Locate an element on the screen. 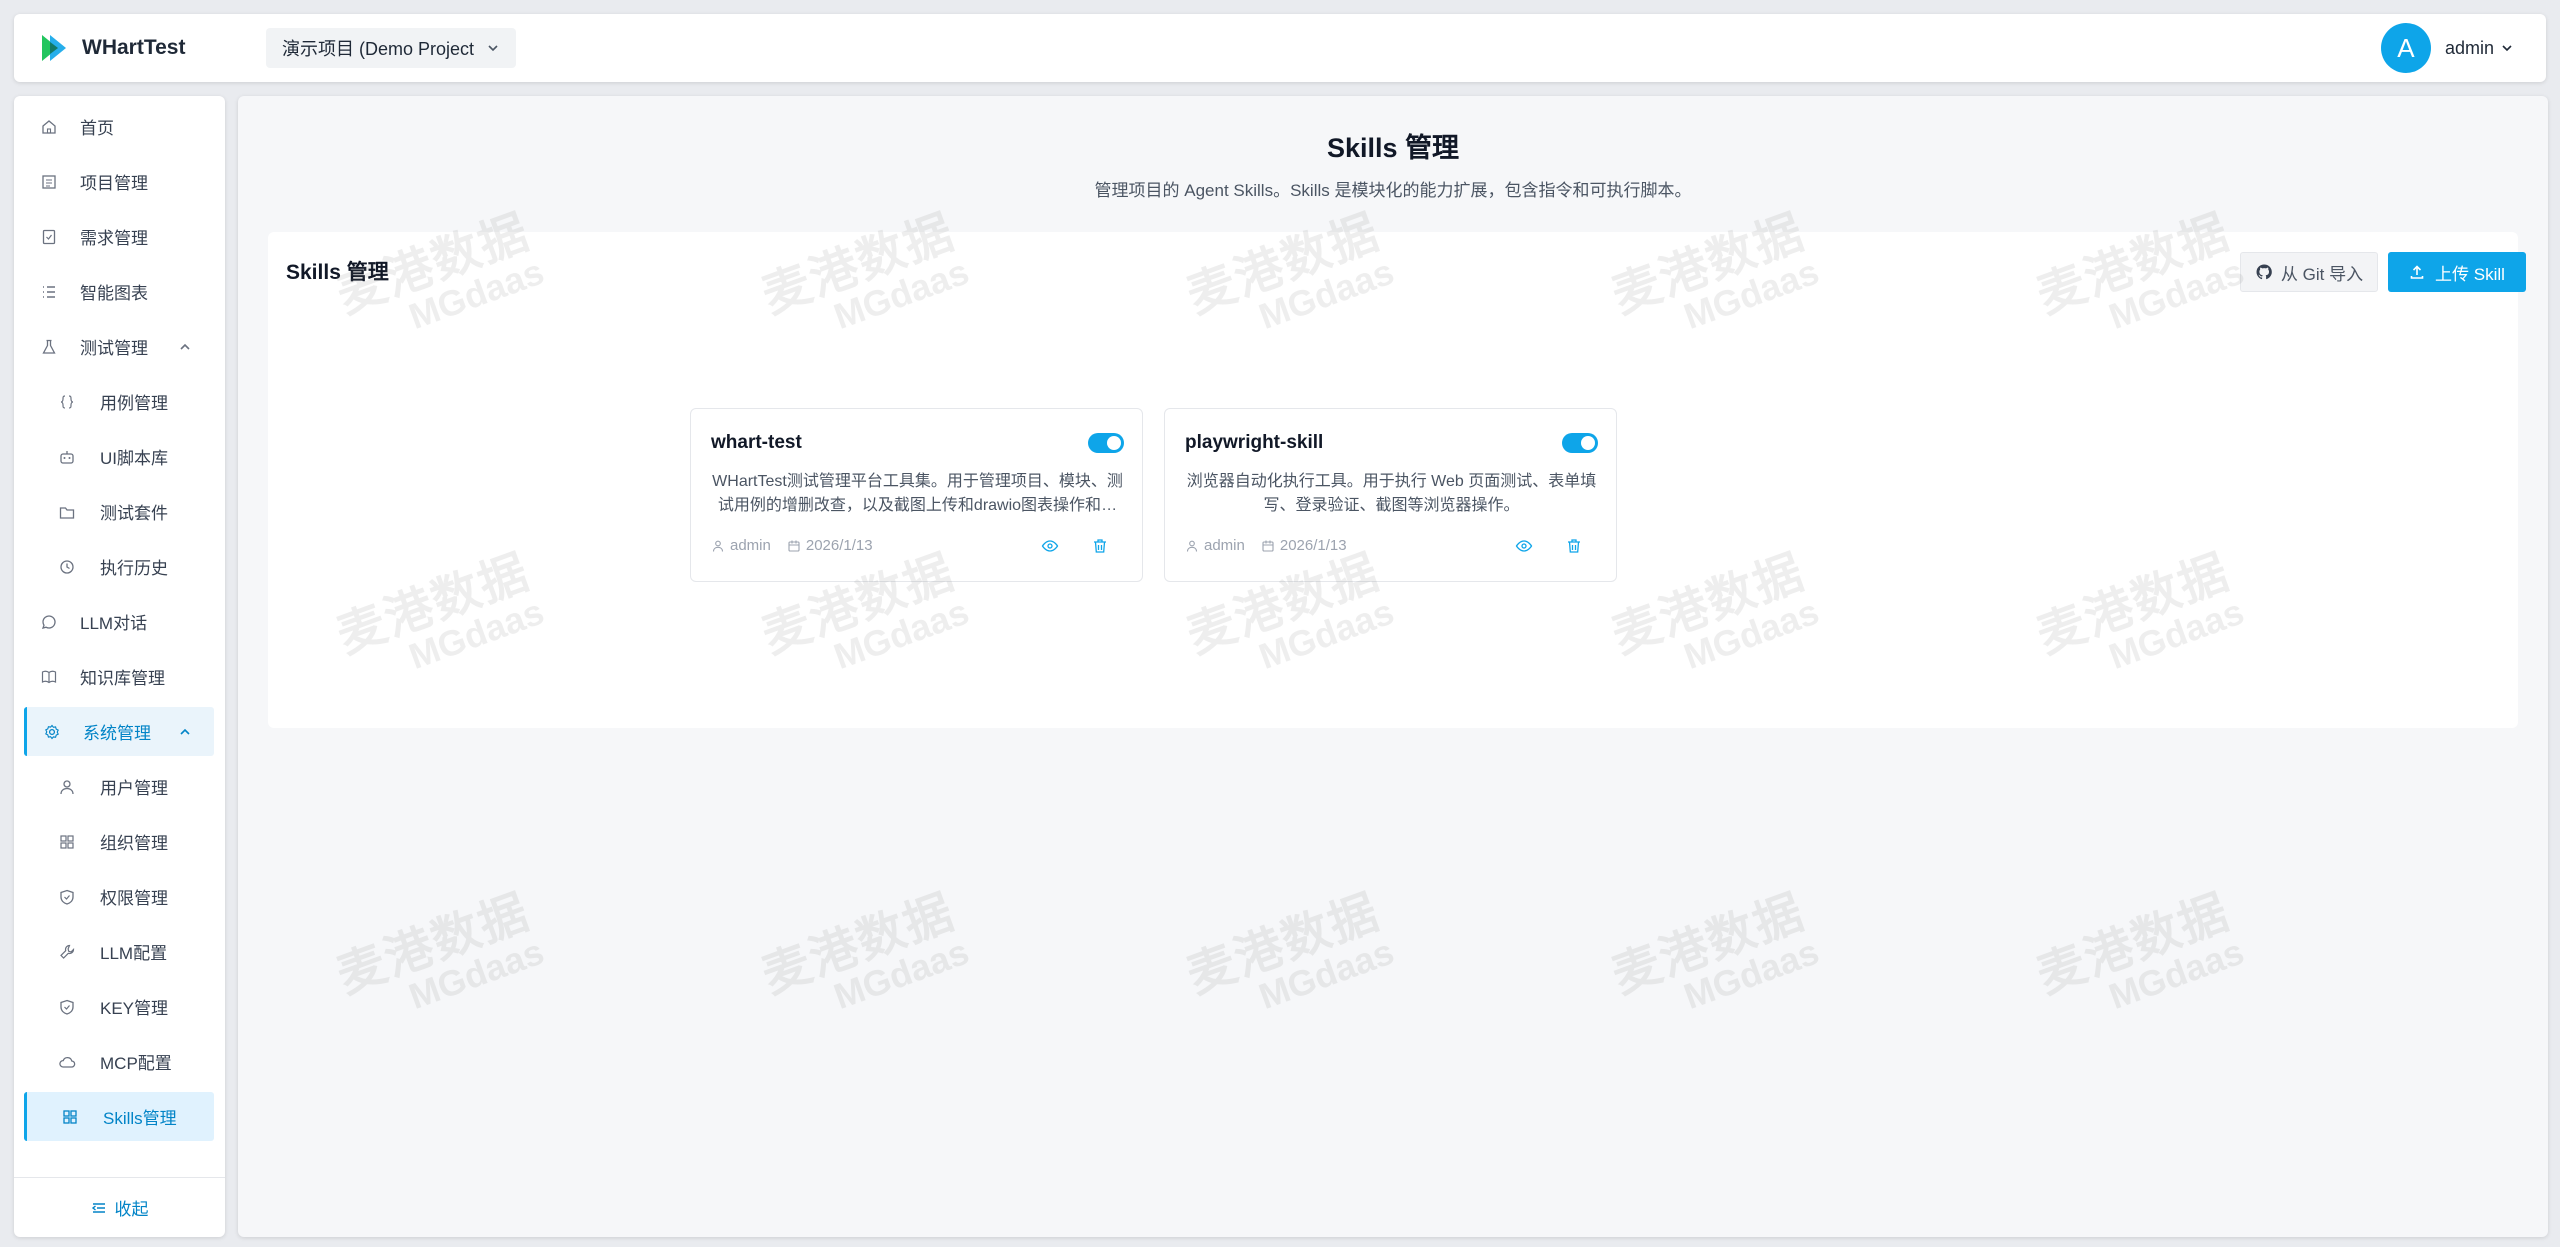 The image size is (2560, 1247). sidebar-item-mcp-config: MCP配置 is located at coordinates (119, 1061).